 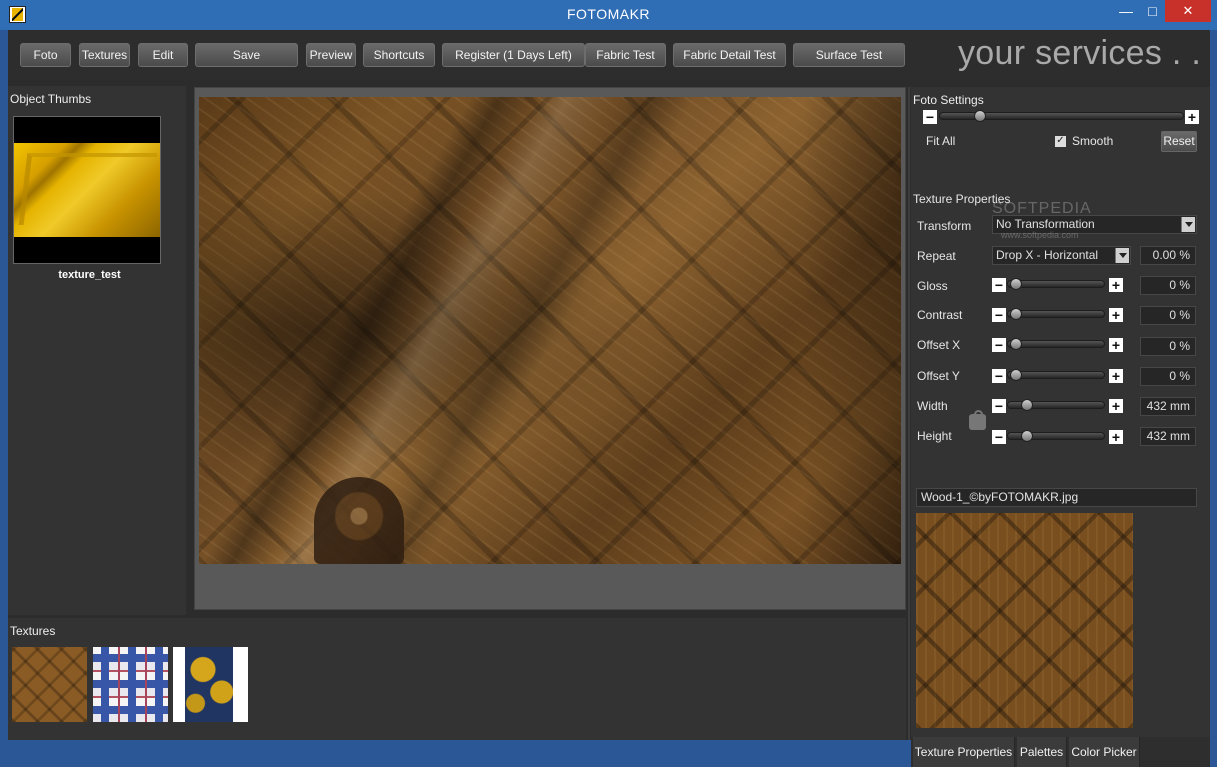 What do you see at coordinates (1027, 405) in the screenshot?
I see `width-slider-knob` at bounding box center [1027, 405].